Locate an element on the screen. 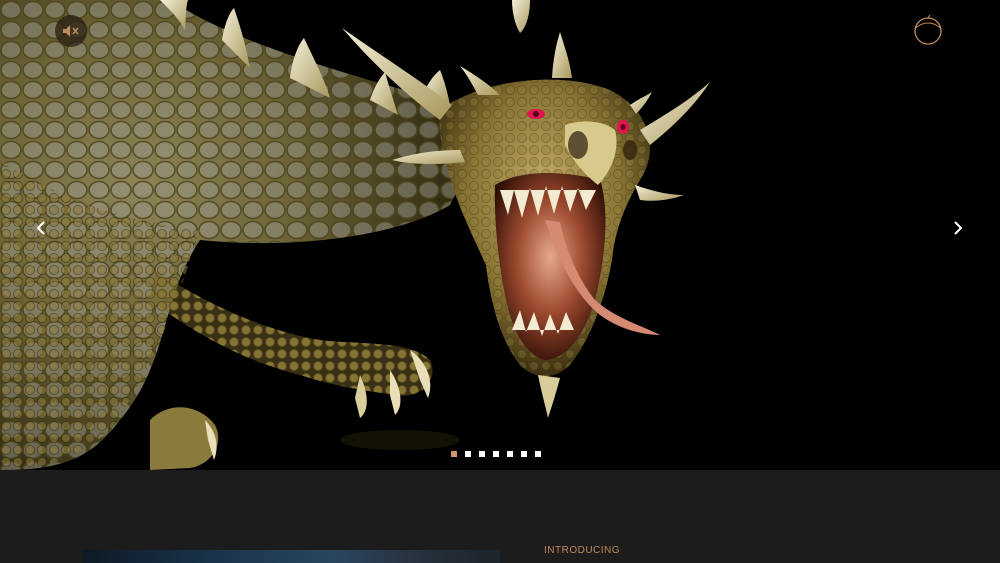 The width and height of the screenshot is (1000, 563). slide-indicators is located at coordinates (496, 454).